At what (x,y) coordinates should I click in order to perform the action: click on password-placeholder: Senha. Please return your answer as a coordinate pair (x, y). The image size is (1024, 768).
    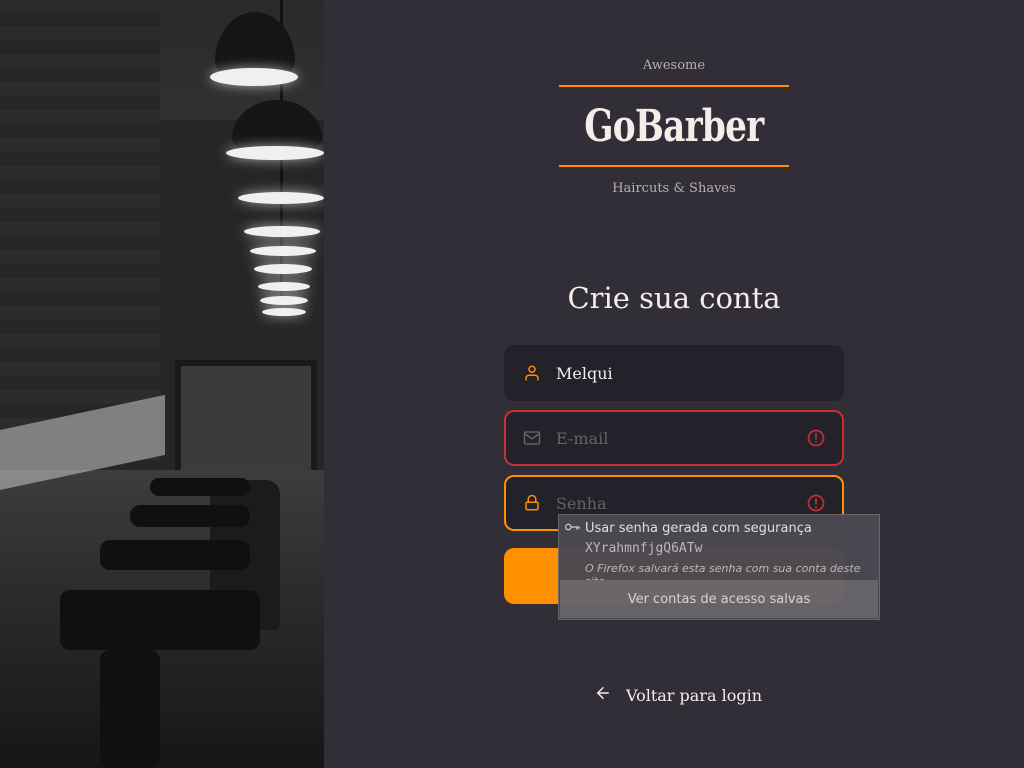
    Looking at the image, I should click on (581, 503).